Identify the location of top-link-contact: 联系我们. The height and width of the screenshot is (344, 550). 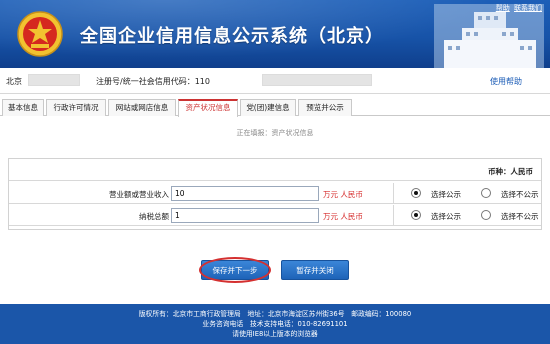
(528, 8).